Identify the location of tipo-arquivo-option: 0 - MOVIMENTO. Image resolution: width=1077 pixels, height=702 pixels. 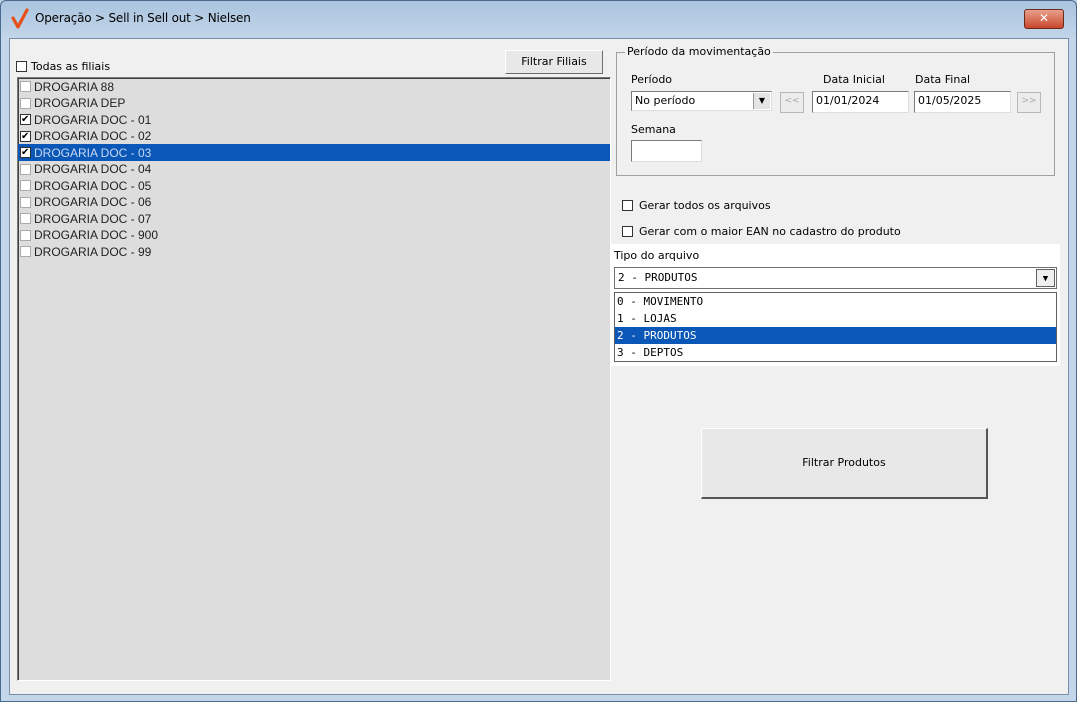
(835, 301).